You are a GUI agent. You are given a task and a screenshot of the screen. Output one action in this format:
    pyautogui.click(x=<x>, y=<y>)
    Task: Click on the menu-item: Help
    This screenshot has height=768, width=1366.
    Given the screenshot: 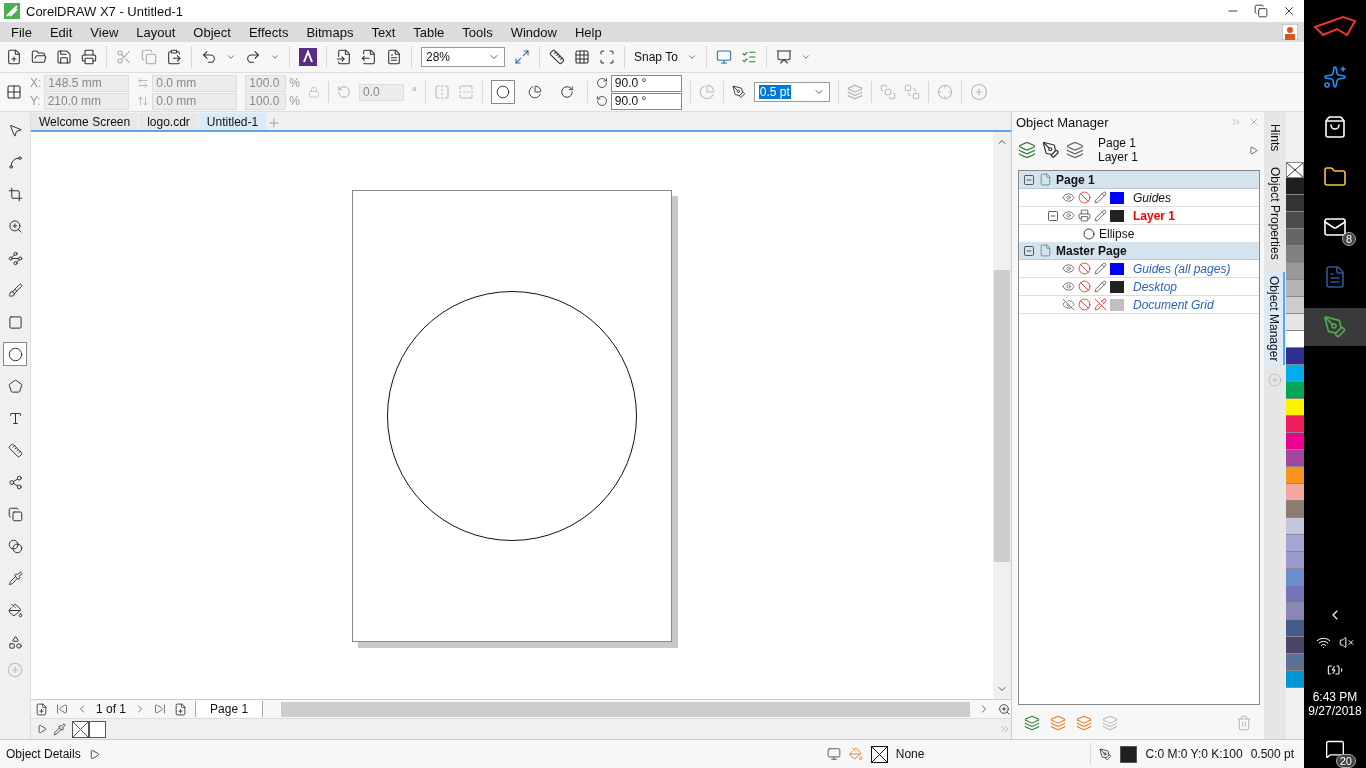 What is the action you would take?
    pyautogui.click(x=588, y=32)
    